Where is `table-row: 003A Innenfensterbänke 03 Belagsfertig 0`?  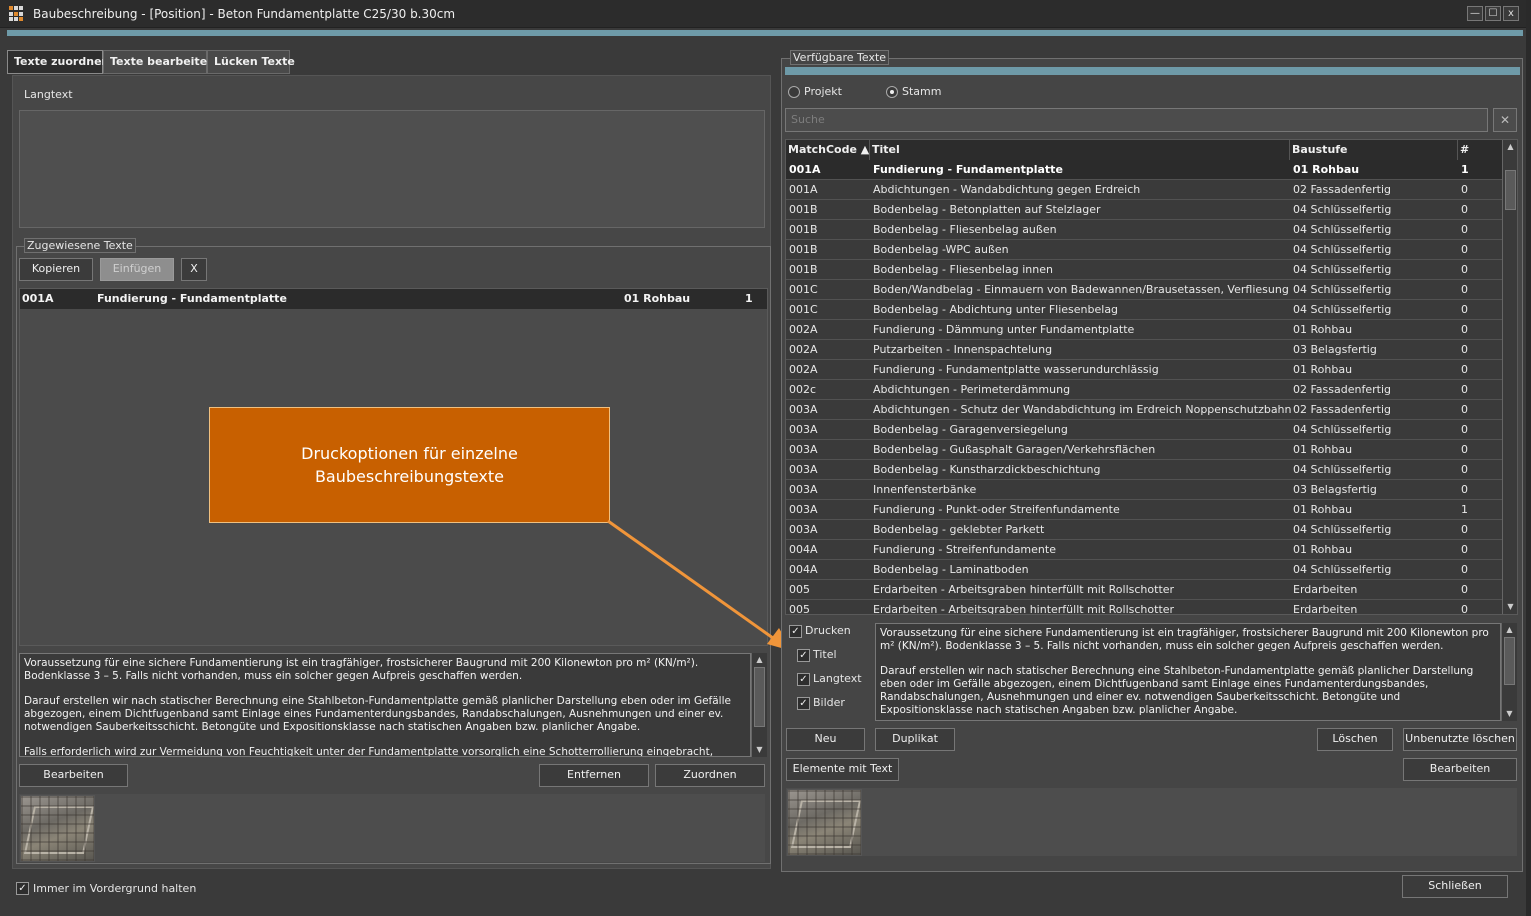
table-row: 003A Innenfensterbänke 03 Belagsfertig 0 is located at coordinates (1144, 490).